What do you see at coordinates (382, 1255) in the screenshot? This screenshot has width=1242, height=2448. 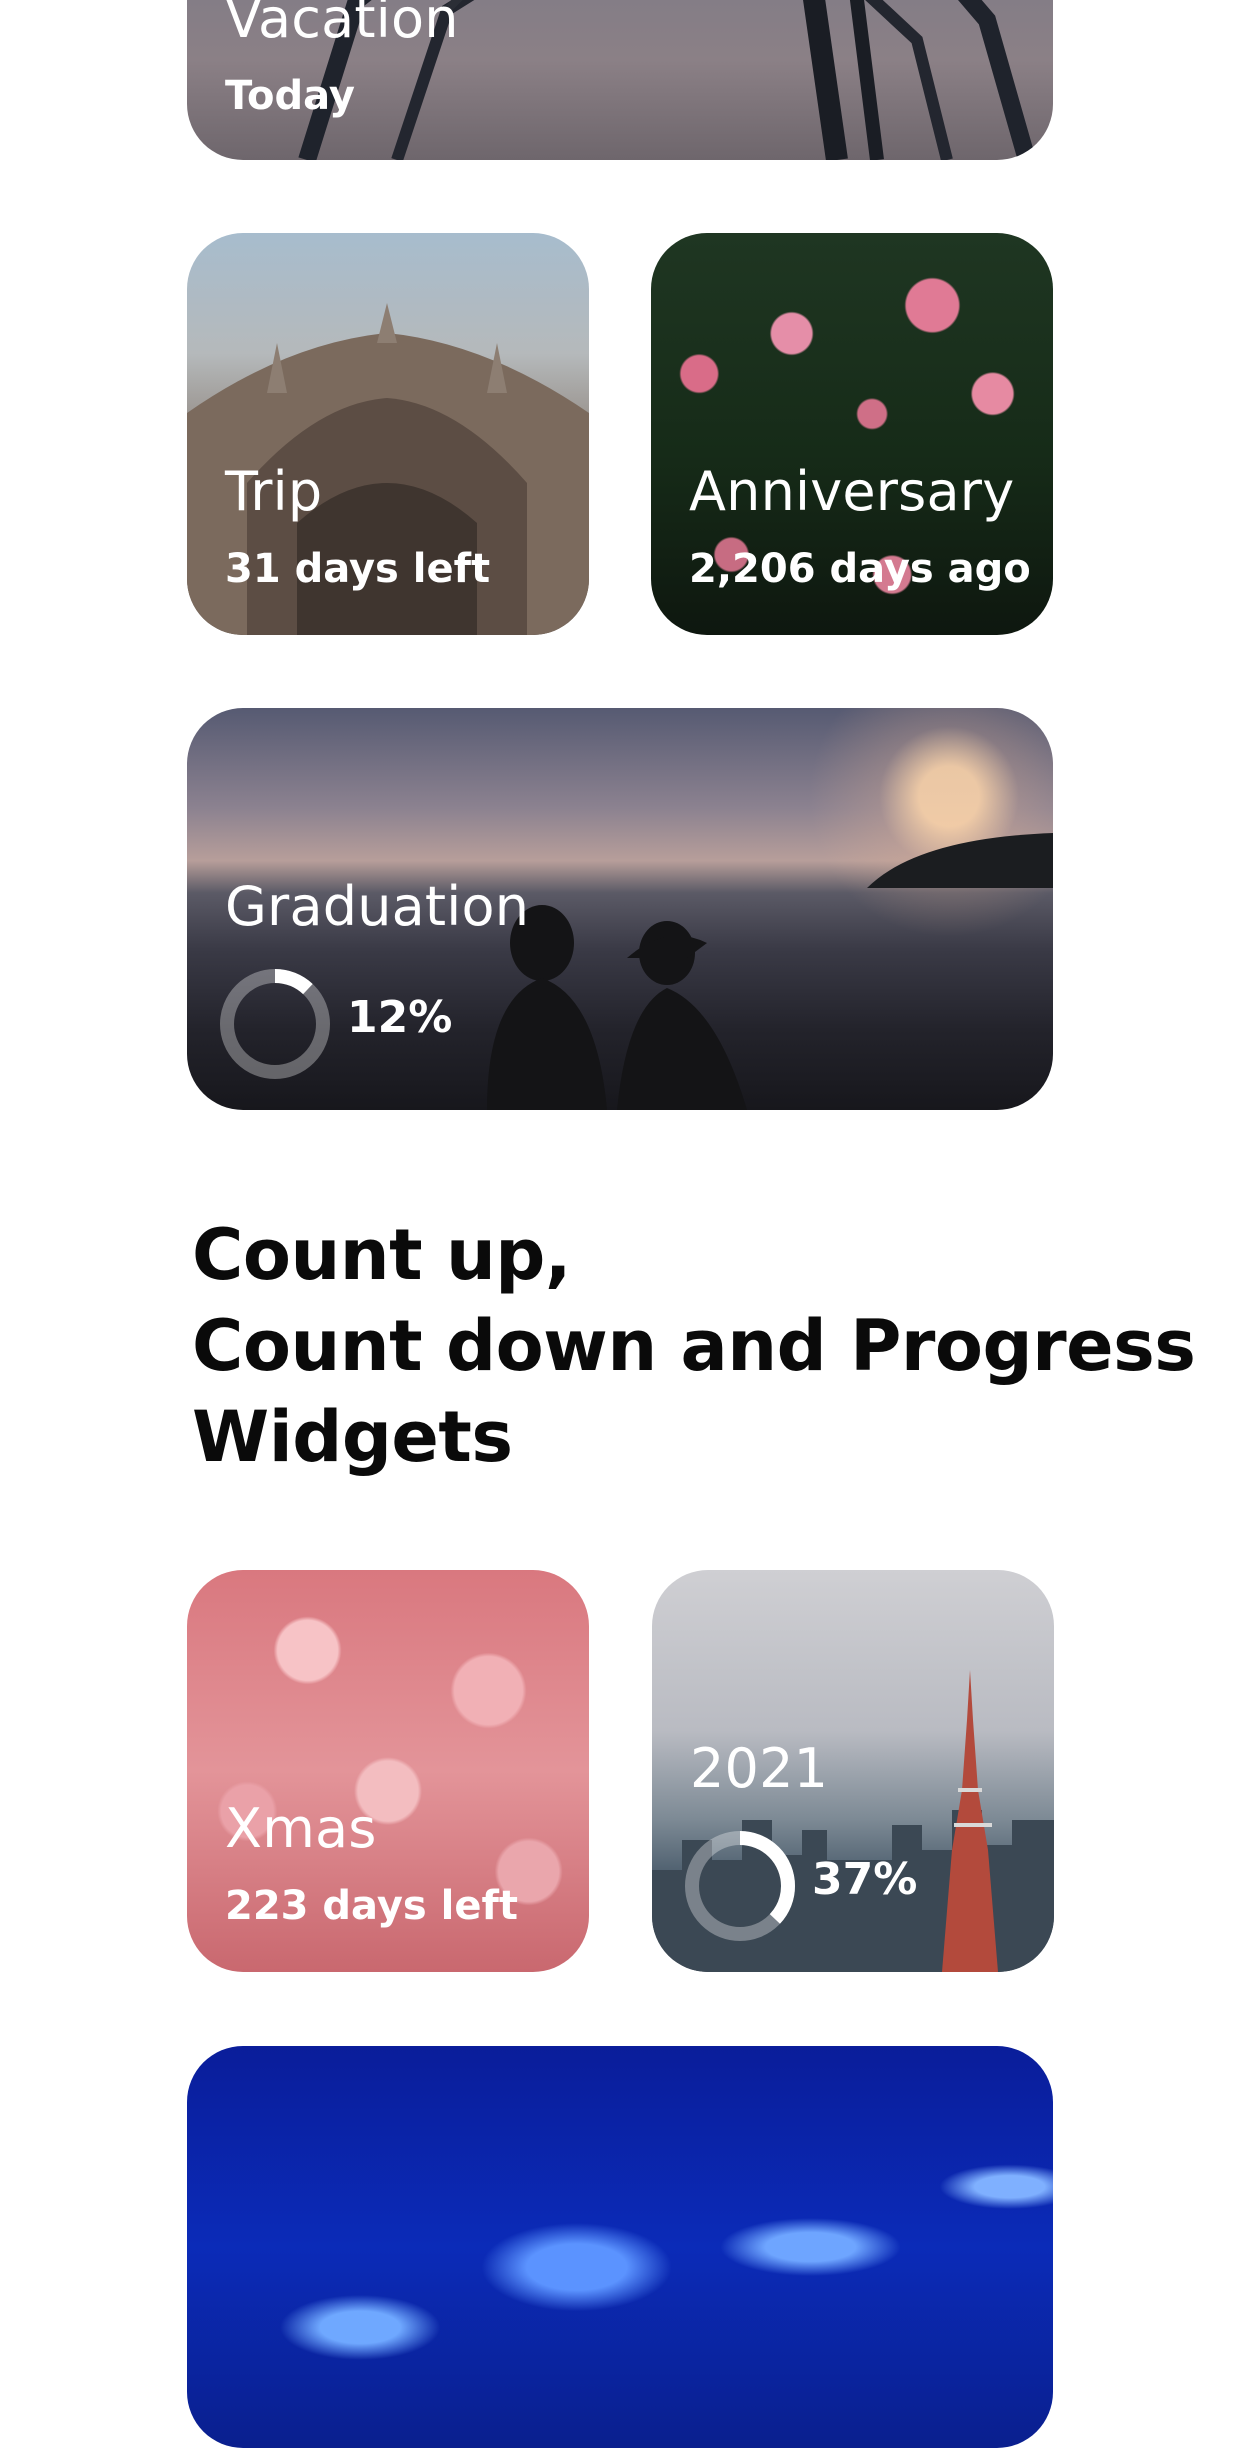 I see `heading-line: Count up,` at bounding box center [382, 1255].